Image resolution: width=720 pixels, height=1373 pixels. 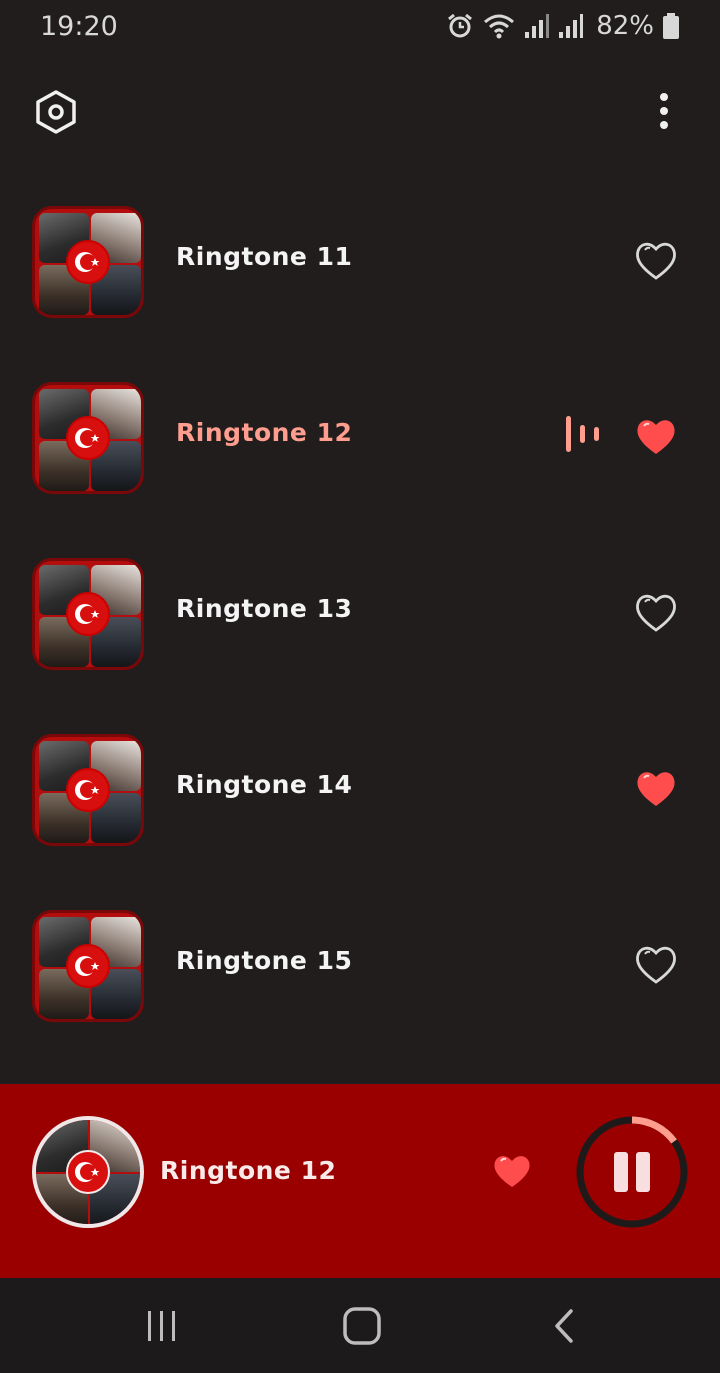 I want to click on ringtone-row: Ringtone 13, so click(x=360, y=612).